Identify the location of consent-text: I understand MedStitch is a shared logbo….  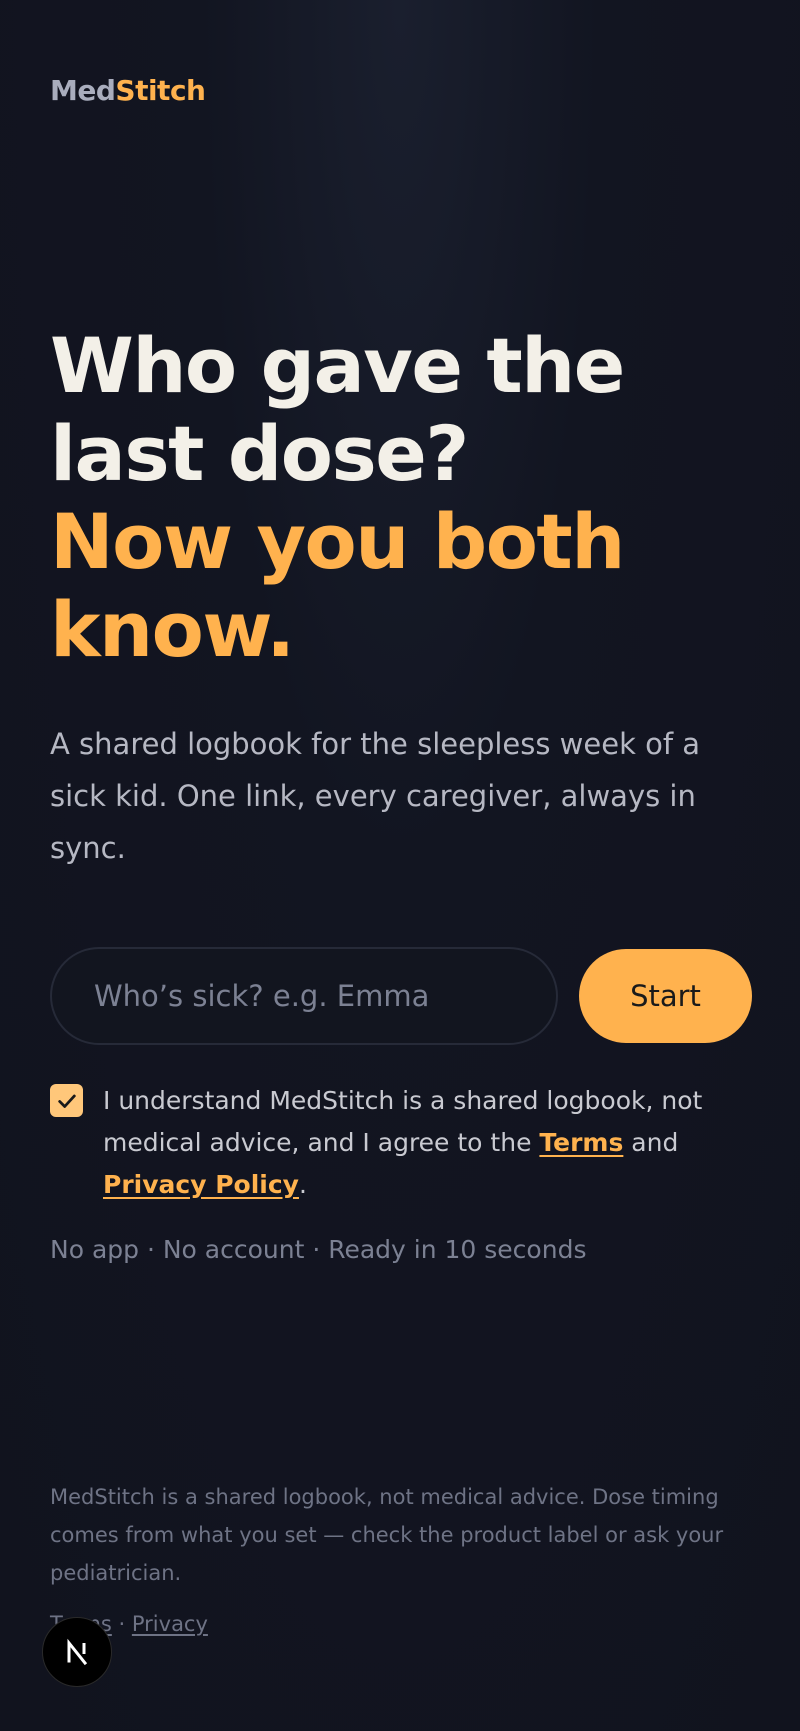
(423, 1143).